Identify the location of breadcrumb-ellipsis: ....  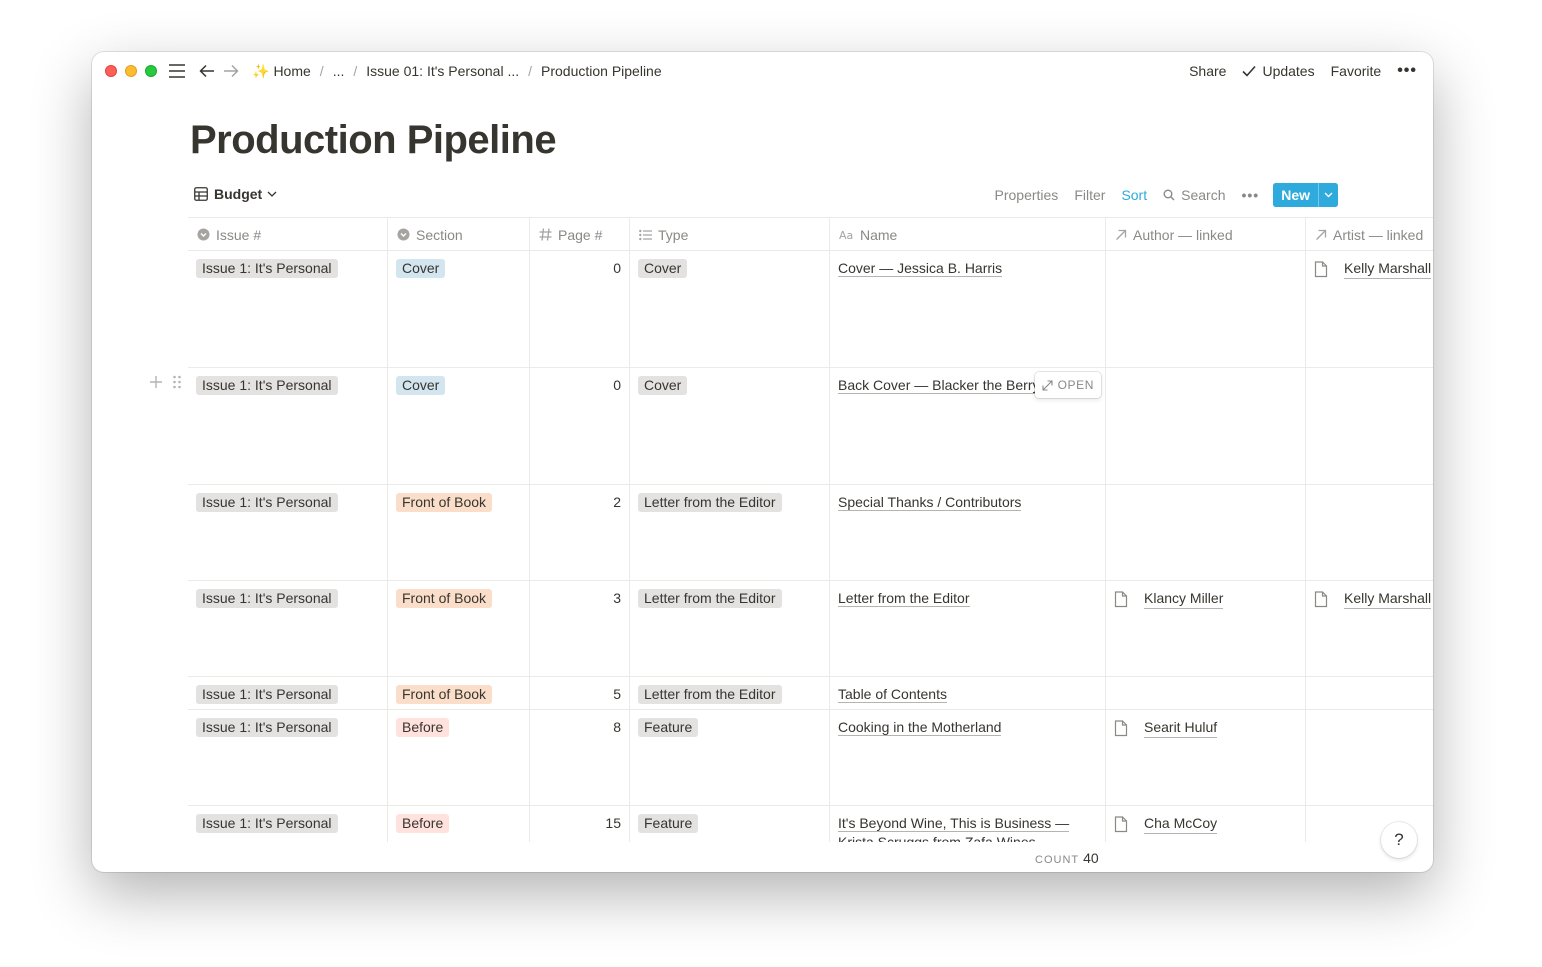
(339, 71).